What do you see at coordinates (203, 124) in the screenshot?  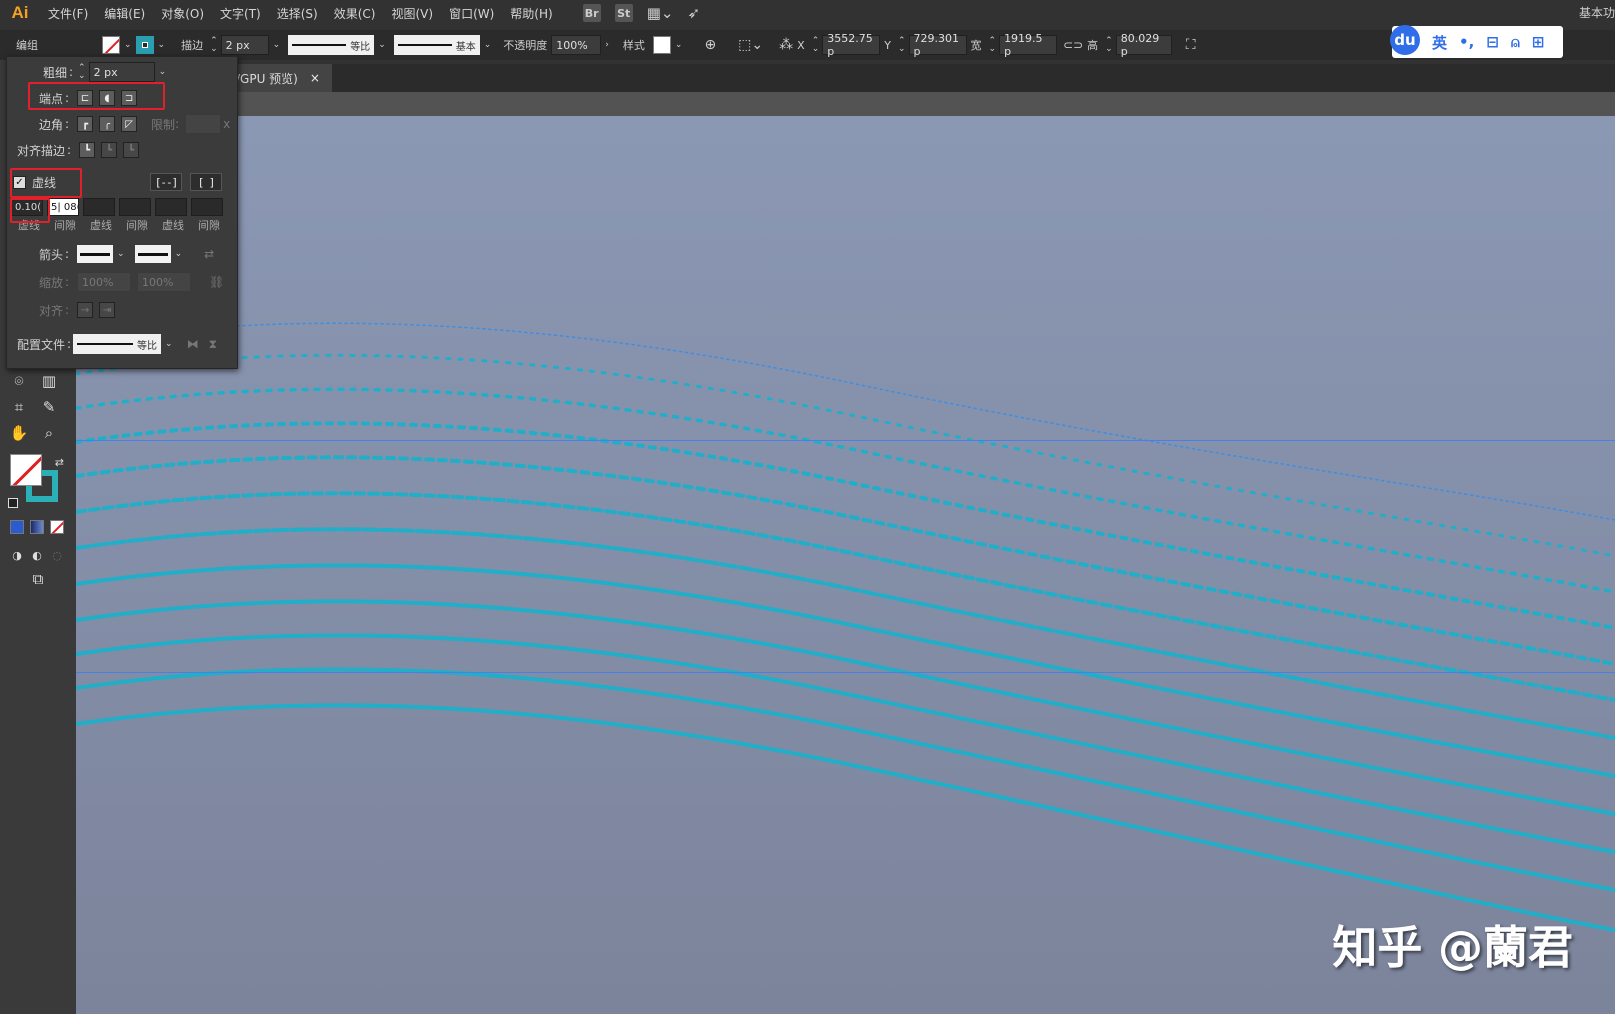 I see `miter-limit-input` at bounding box center [203, 124].